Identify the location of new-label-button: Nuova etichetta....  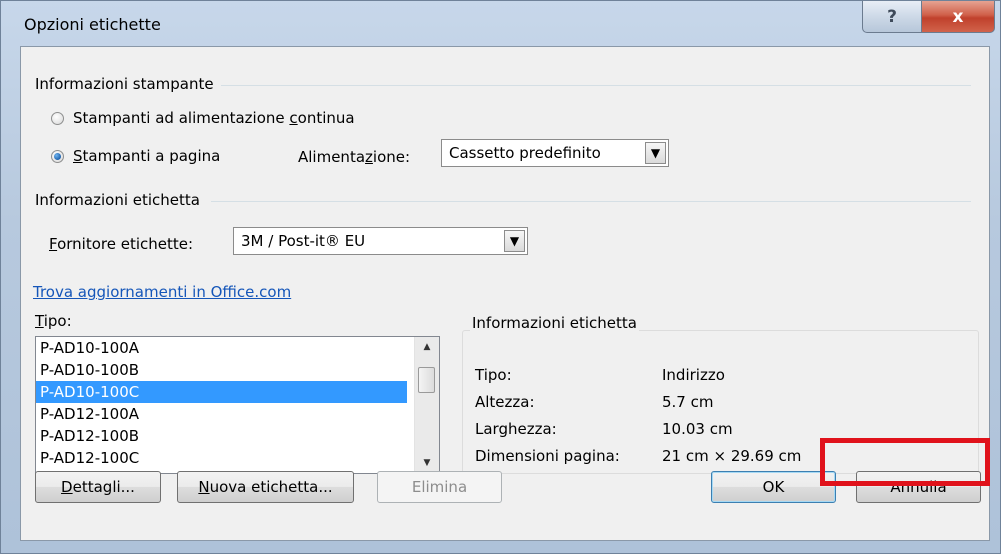
(265, 487).